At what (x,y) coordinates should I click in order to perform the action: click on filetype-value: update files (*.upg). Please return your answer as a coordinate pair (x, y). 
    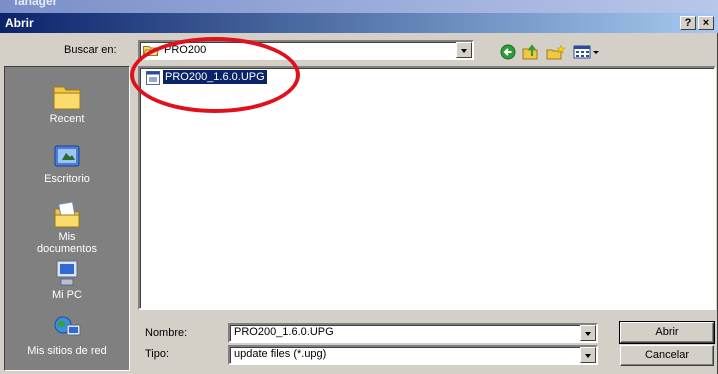
    Looking at the image, I should click on (280, 354).